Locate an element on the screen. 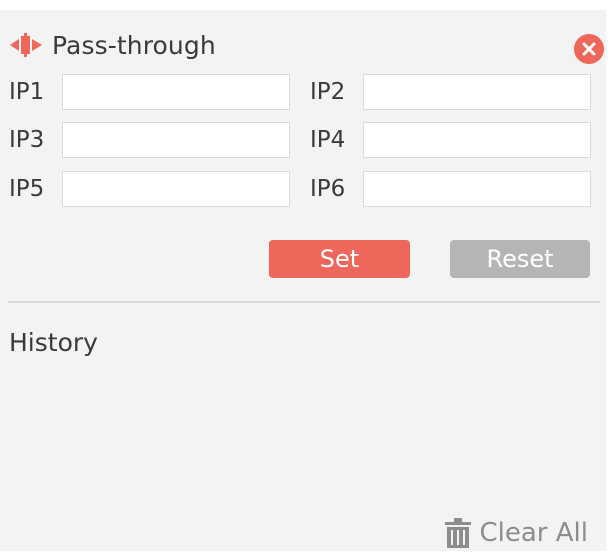 This screenshot has width=608, height=552. ip4-input is located at coordinates (477, 140).